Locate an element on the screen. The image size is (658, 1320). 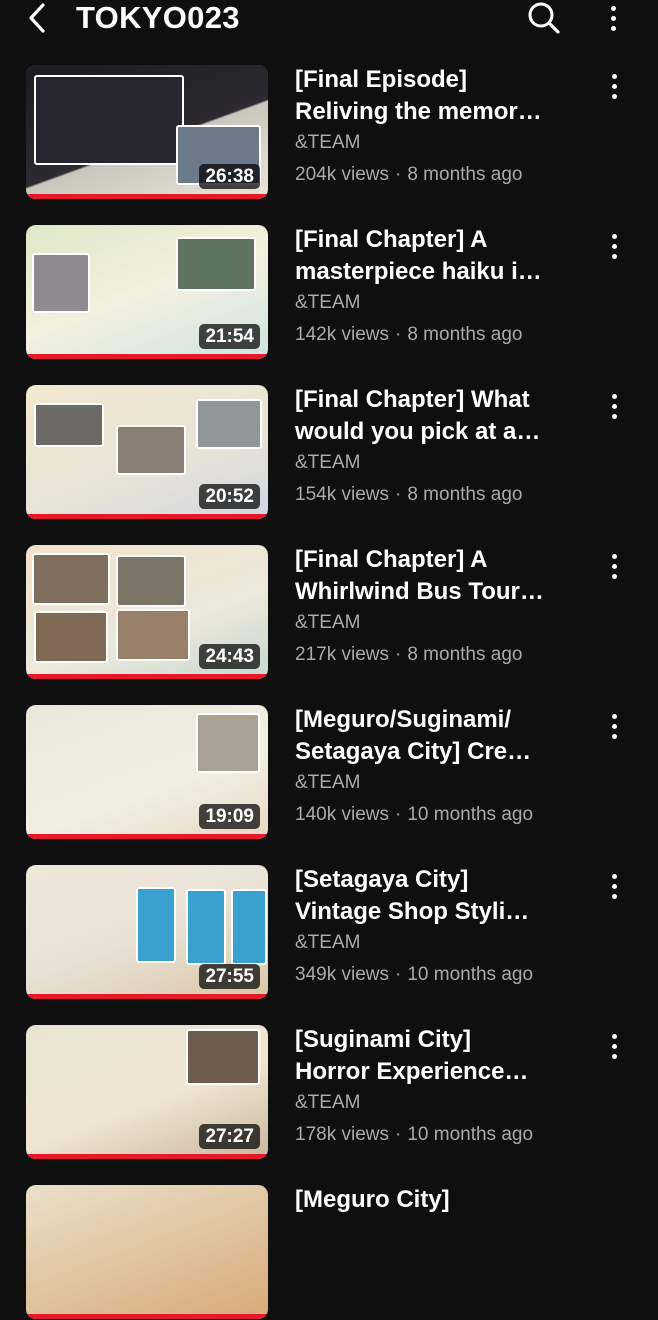
video-thumbnail: 24:43 is located at coordinates (147, 612).